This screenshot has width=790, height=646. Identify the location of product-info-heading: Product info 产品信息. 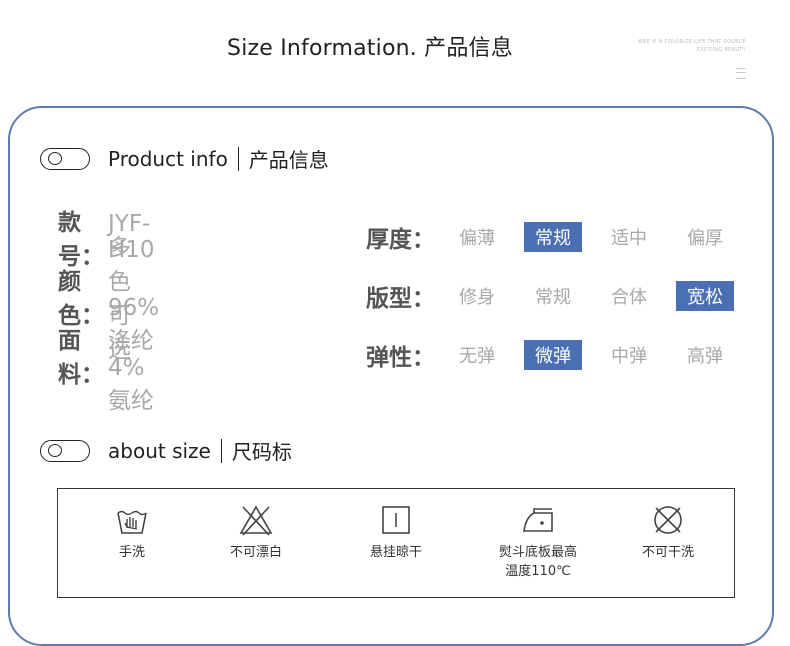
(184, 158).